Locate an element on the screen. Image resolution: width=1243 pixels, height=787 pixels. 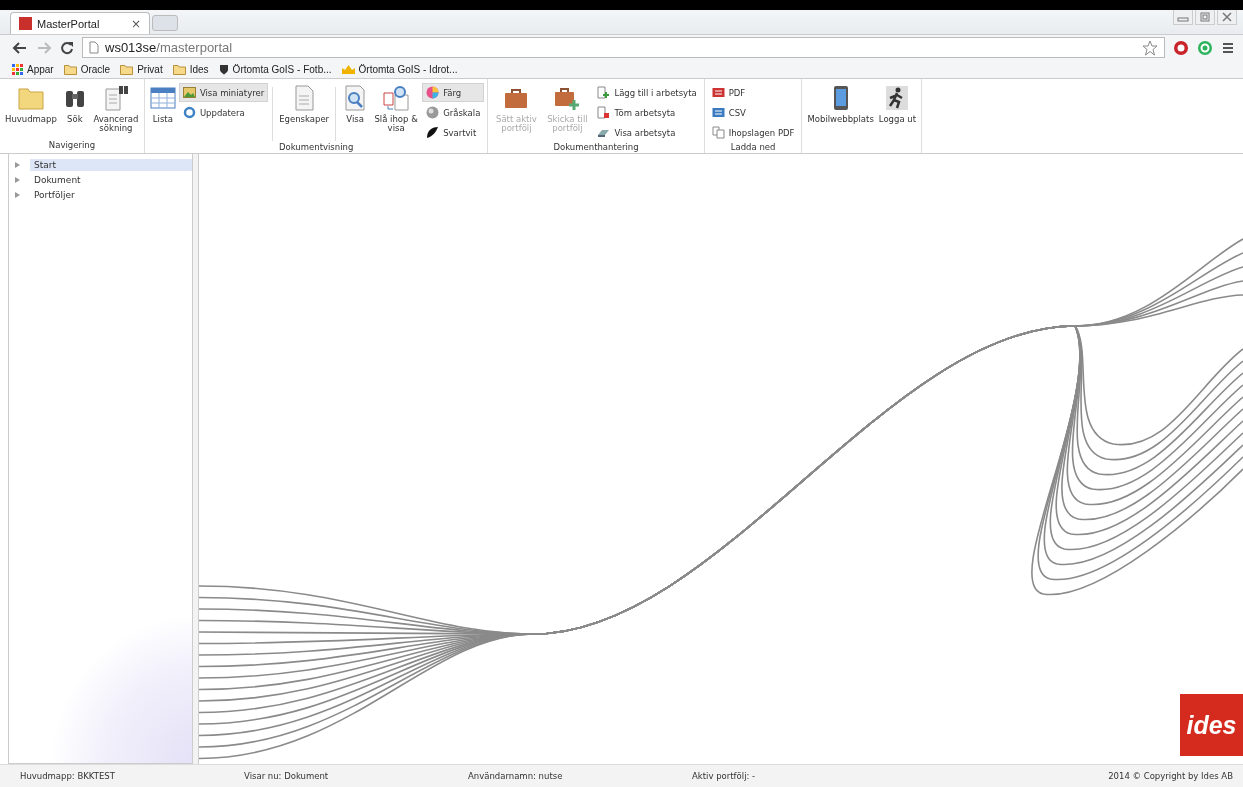
ribbon-button: Huvudmapp is located at coordinates (31, 104).